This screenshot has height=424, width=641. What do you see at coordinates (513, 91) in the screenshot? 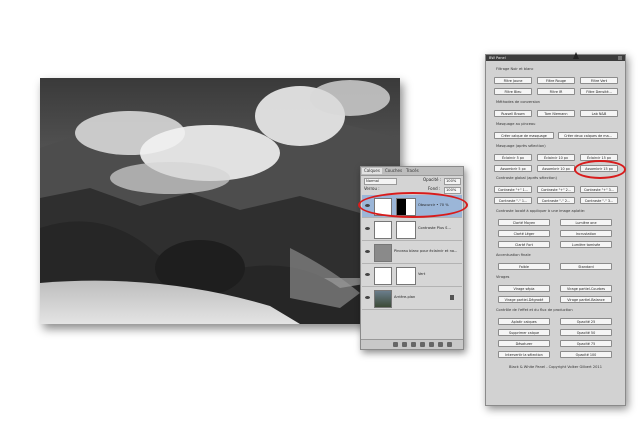
I see `filter-button: Filtre Bleu` at bounding box center [513, 91].